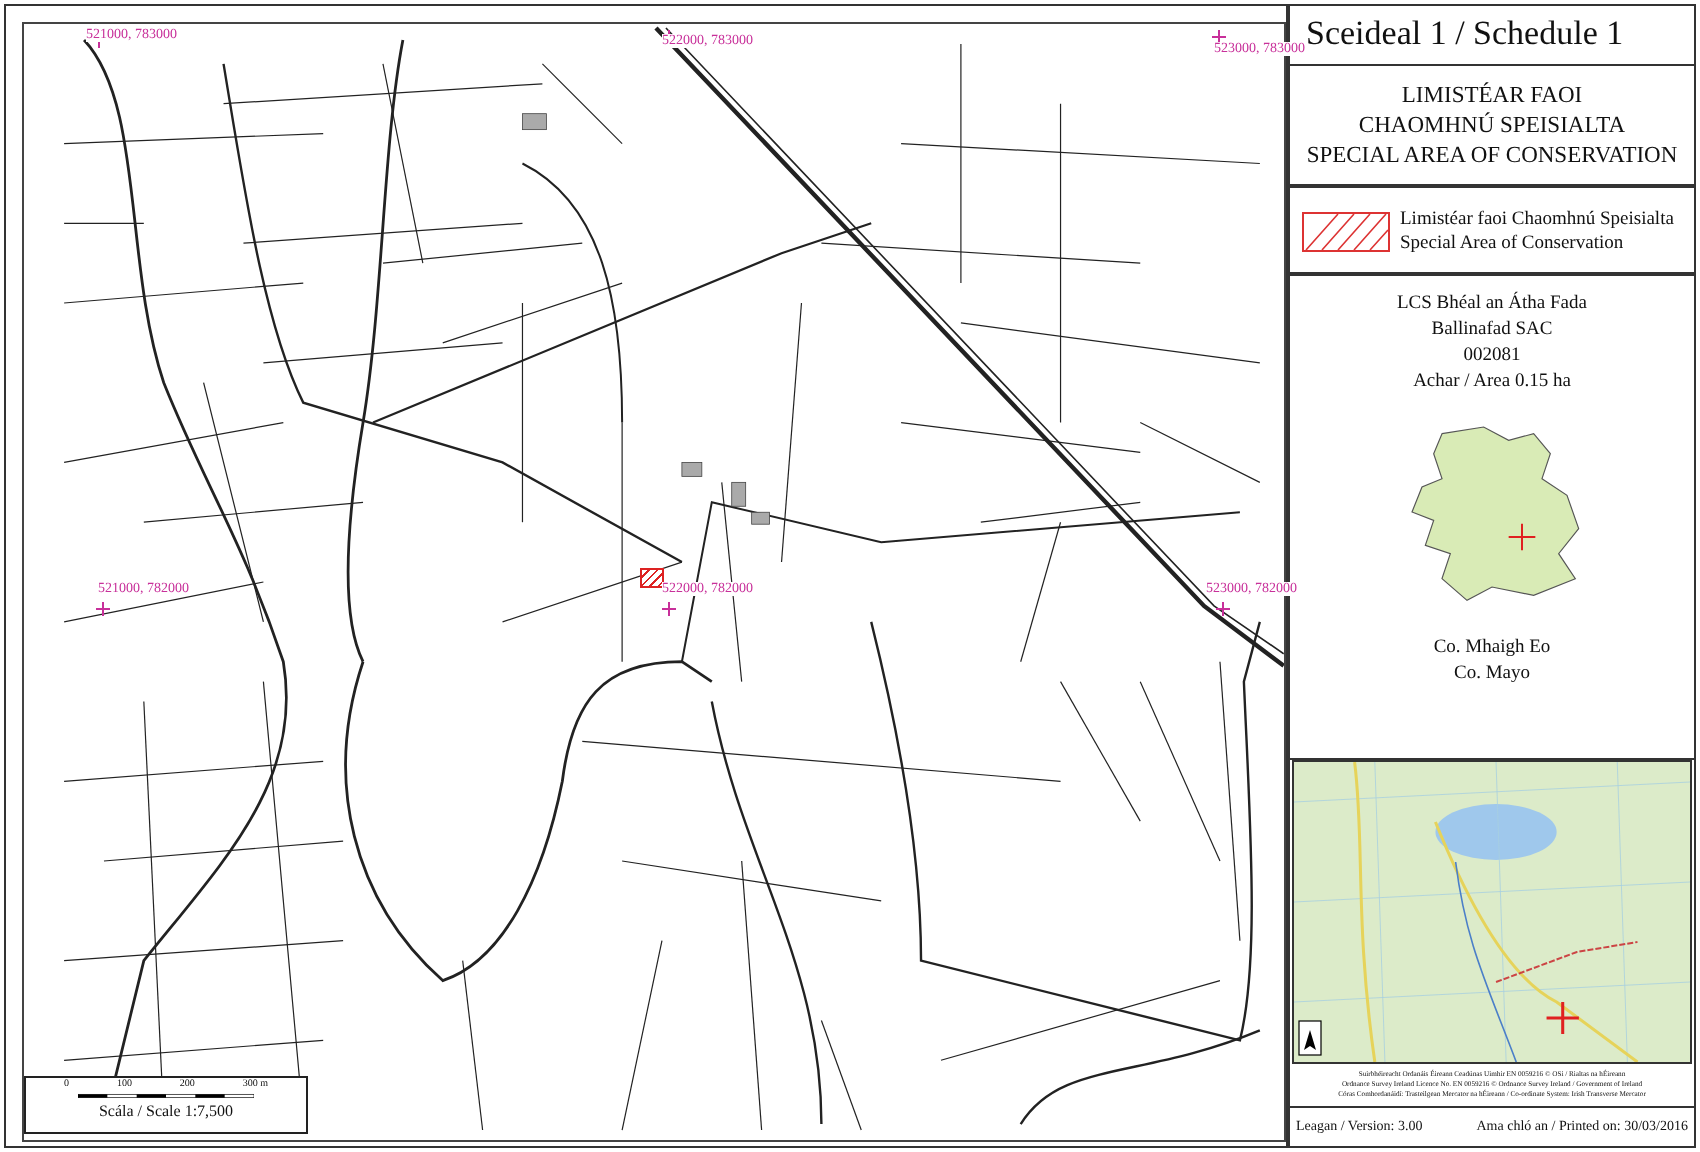  Describe the element at coordinates (1537, 220) in the screenshot. I see `legend-label: Limistéar faoi Chaomhnú Speisialta` at that location.